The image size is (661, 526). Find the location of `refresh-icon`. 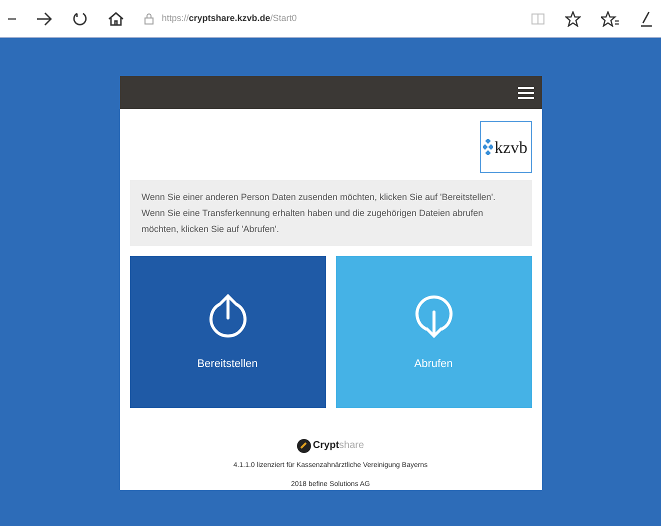

refresh-icon is located at coordinates (80, 18).